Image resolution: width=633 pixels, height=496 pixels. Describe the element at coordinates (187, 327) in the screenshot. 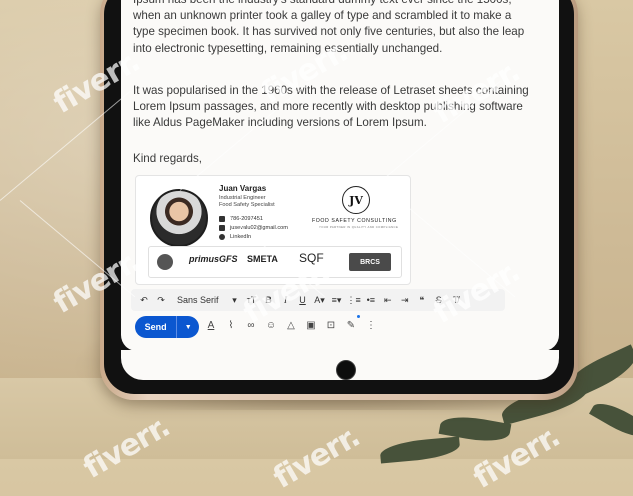

I see `chevron-down-icon: ▼` at that location.